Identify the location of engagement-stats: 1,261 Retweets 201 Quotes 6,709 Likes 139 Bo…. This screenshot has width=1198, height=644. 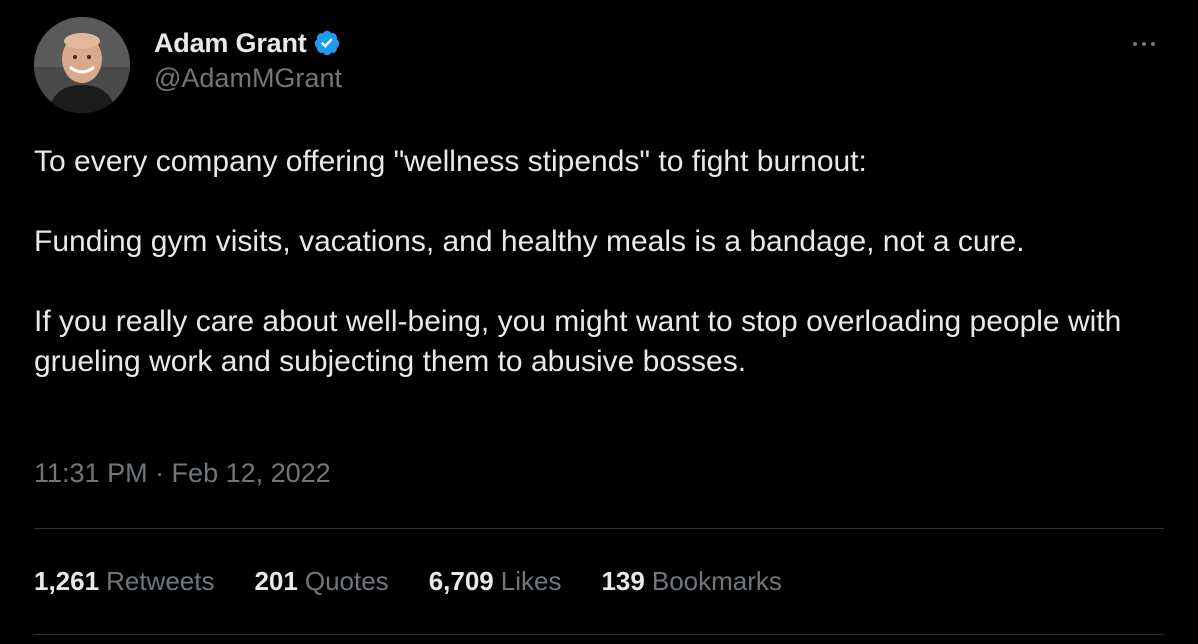
(428, 581).